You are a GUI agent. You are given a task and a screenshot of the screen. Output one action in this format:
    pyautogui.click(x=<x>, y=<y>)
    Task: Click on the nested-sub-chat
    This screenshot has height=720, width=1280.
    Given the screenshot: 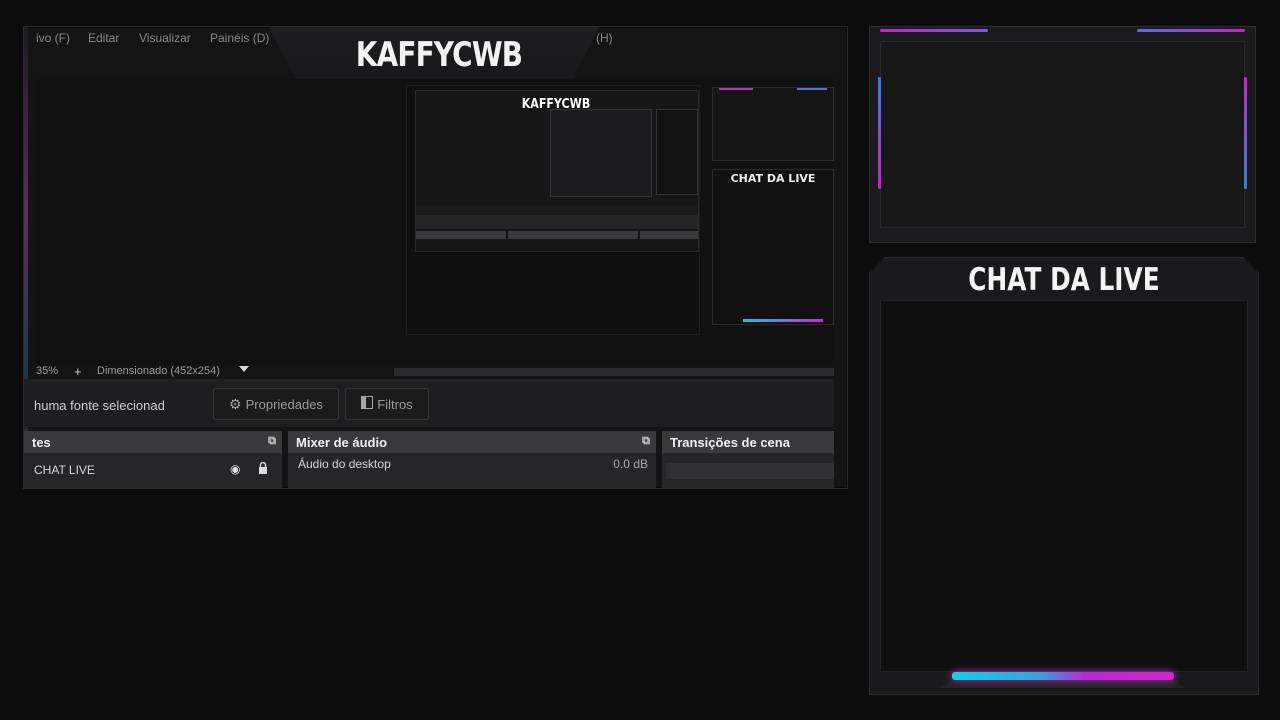 What is the action you would take?
    pyautogui.click(x=677, y=152)
    